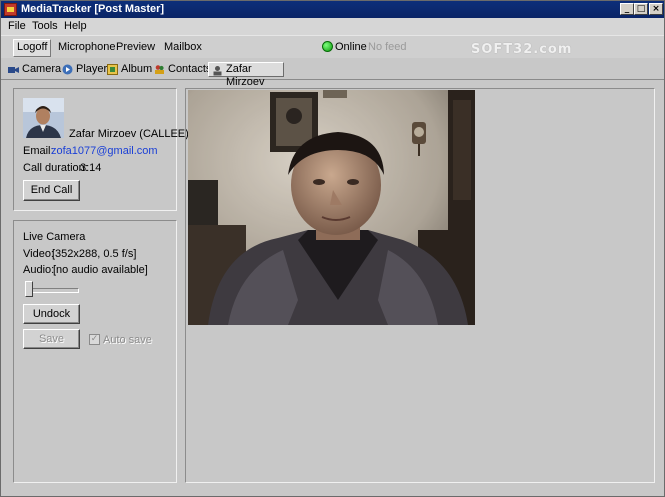  I want to click on watermark-logo: SOFT32.com, so click(522, 49).